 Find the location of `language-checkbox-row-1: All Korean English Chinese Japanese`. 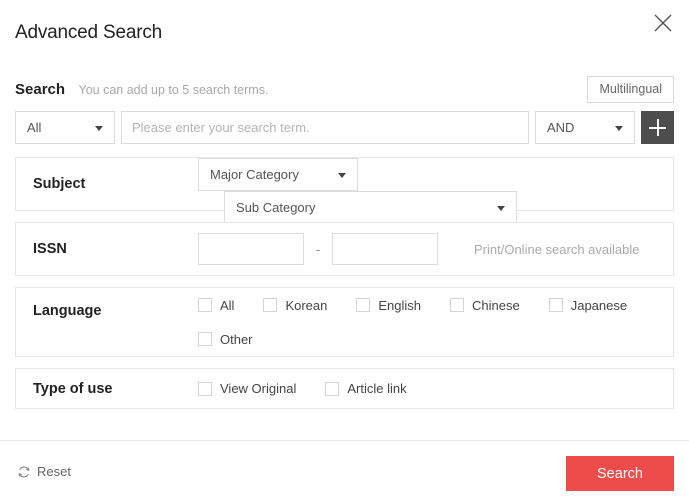

language-checkbox-row-1: All Korean English Chinese Japanese is located at coordinates (430, 305).